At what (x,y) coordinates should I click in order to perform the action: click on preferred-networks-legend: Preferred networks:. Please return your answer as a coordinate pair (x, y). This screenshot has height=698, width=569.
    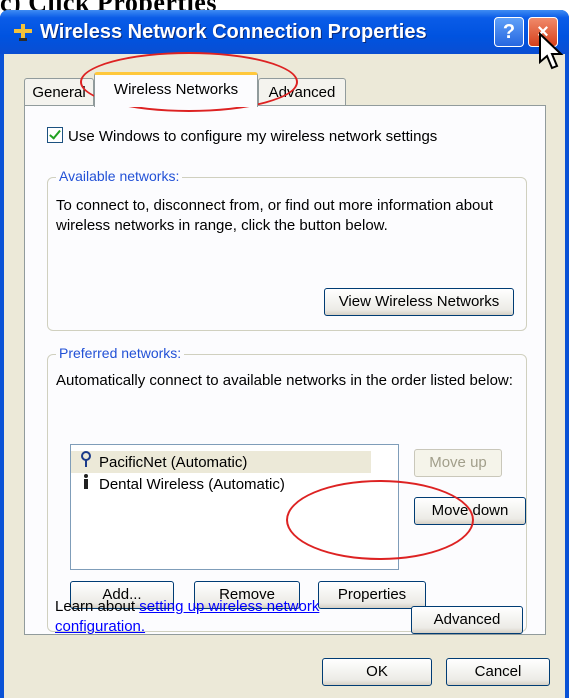
    Looking at the image, I should click on (120, 353).